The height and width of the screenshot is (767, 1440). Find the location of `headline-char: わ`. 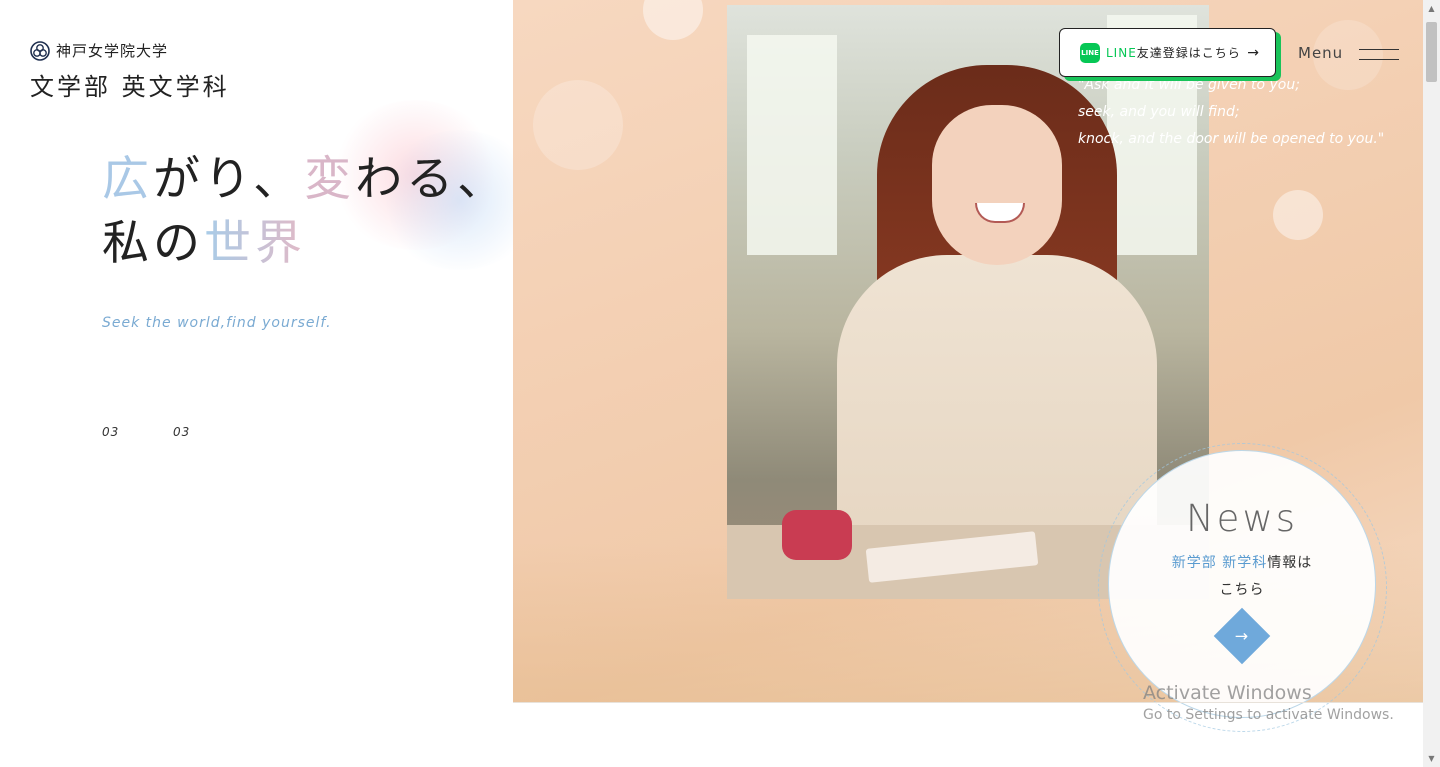

headline-char: わ is located at coordinates (381, 179).